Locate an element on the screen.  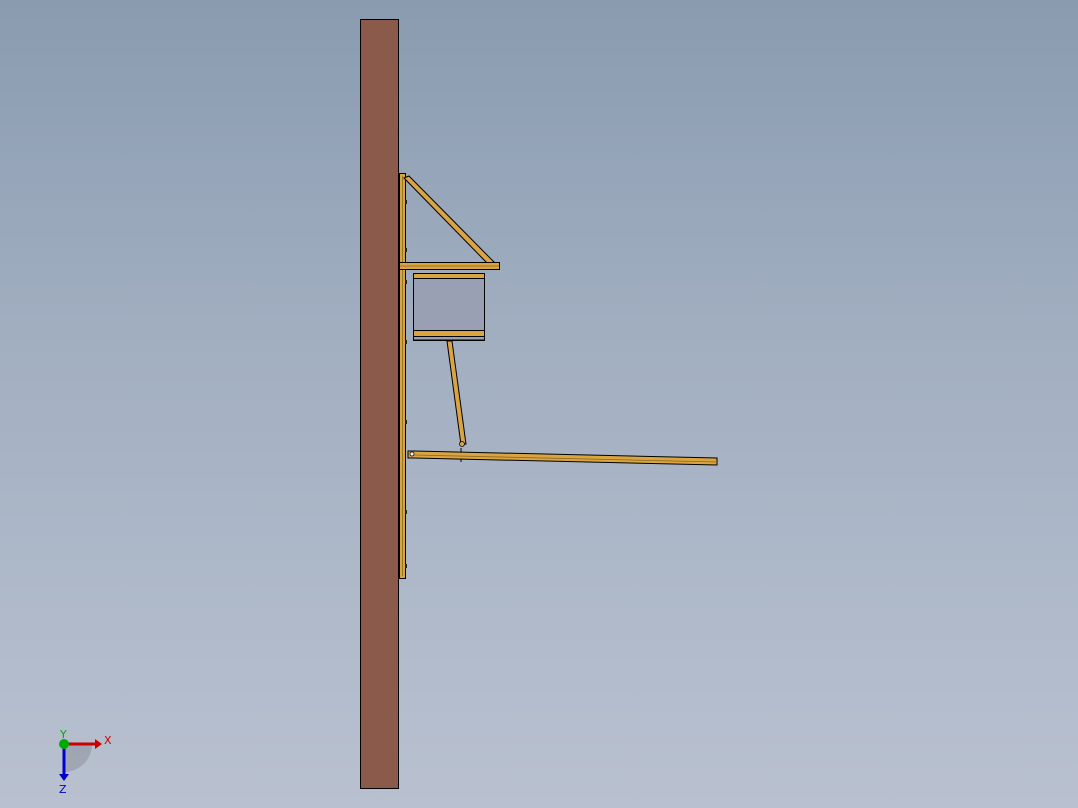
hanger-rod is located at coordinates (456, 393).